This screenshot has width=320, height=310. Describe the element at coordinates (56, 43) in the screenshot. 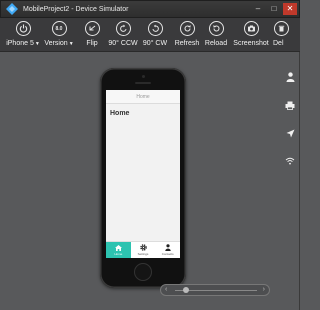

I see `version-label: Version` at that location.